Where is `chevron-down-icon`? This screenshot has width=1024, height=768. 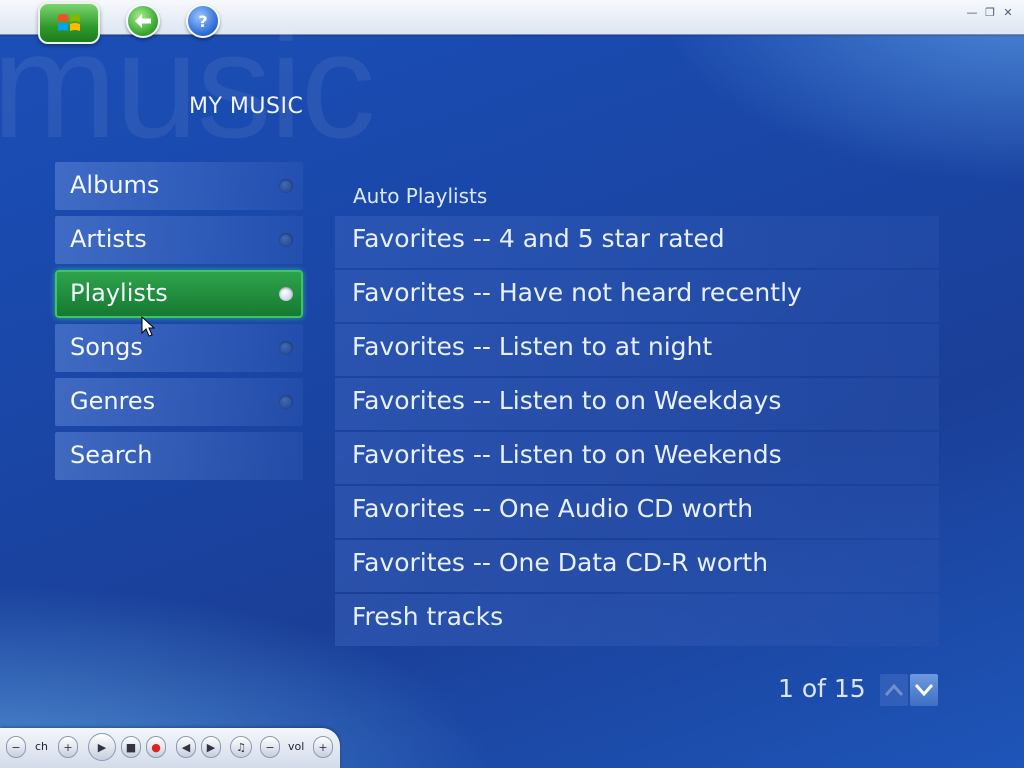
chevron-down-icon is located at coordinates (924, 690).